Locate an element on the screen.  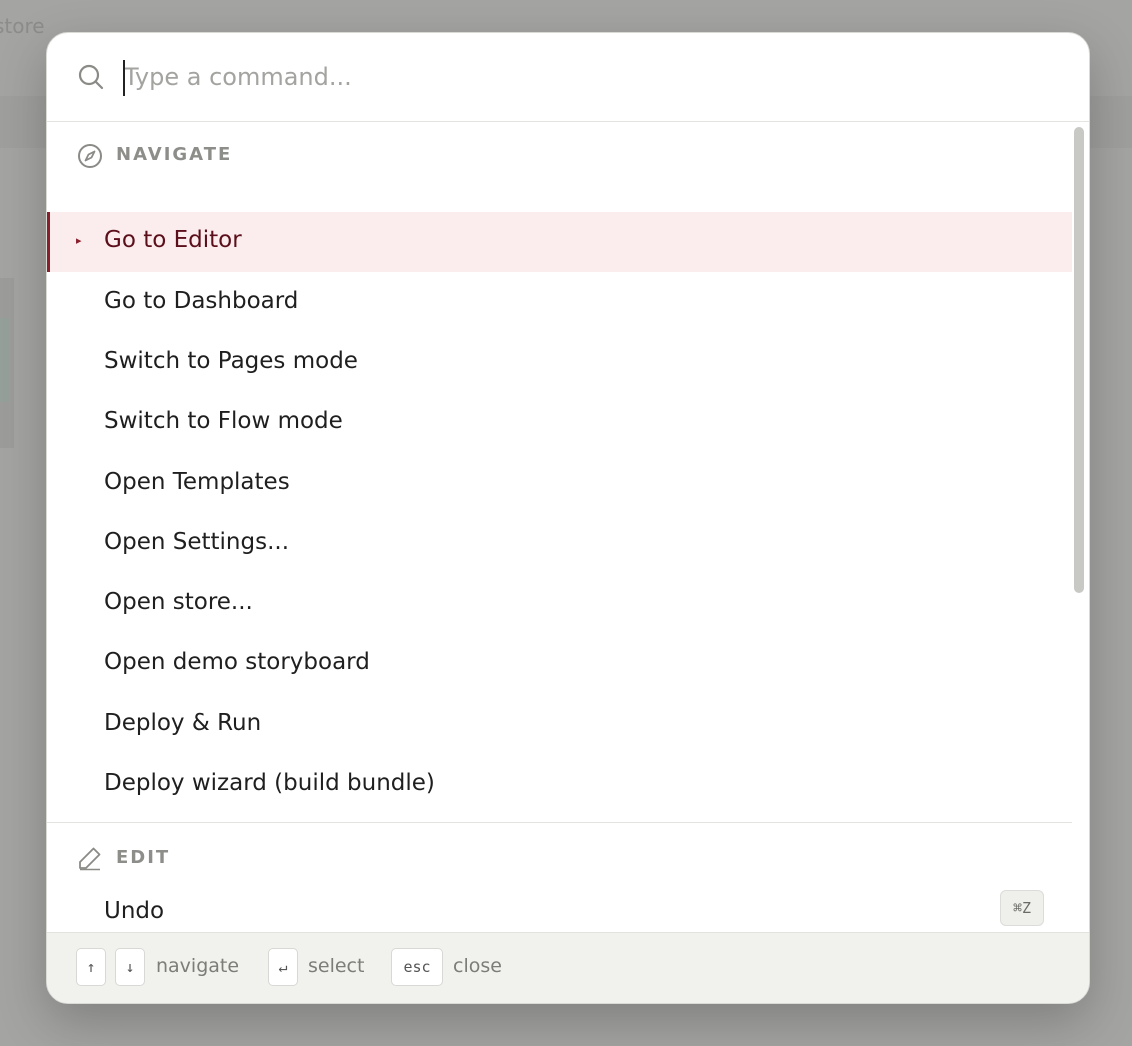
shortcut-badge: ⌘Z is located at coordinates (1022, 908).